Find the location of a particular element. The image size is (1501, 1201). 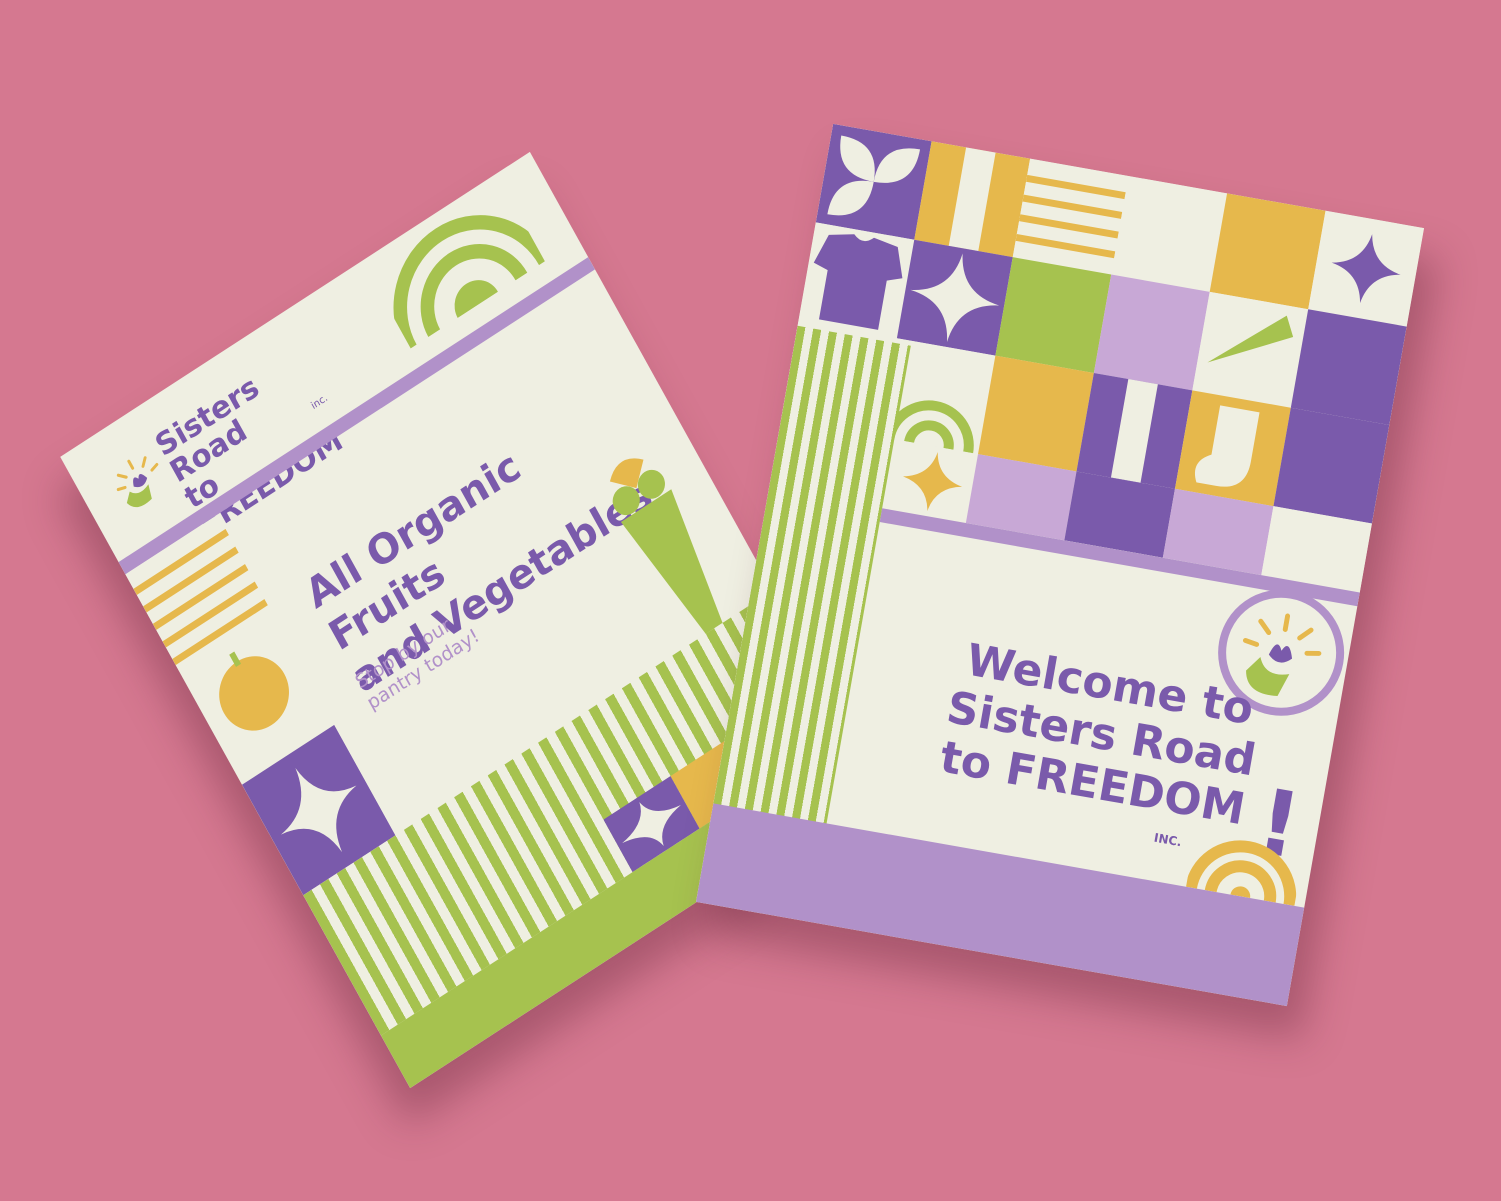

shirt-icon is located at coordinates (856, 280).